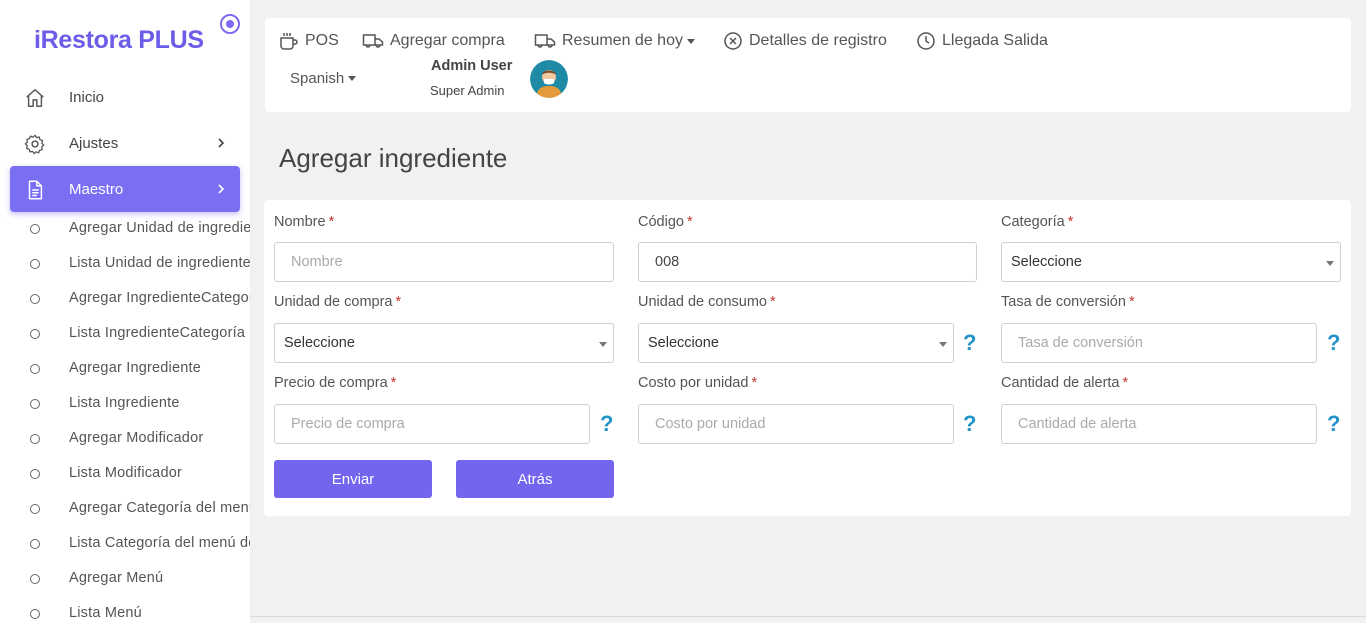  Describe the element at coordinates (125, 143) in the screenshot. I see `sidebar-item-ajustes: Ajustes` at that location.